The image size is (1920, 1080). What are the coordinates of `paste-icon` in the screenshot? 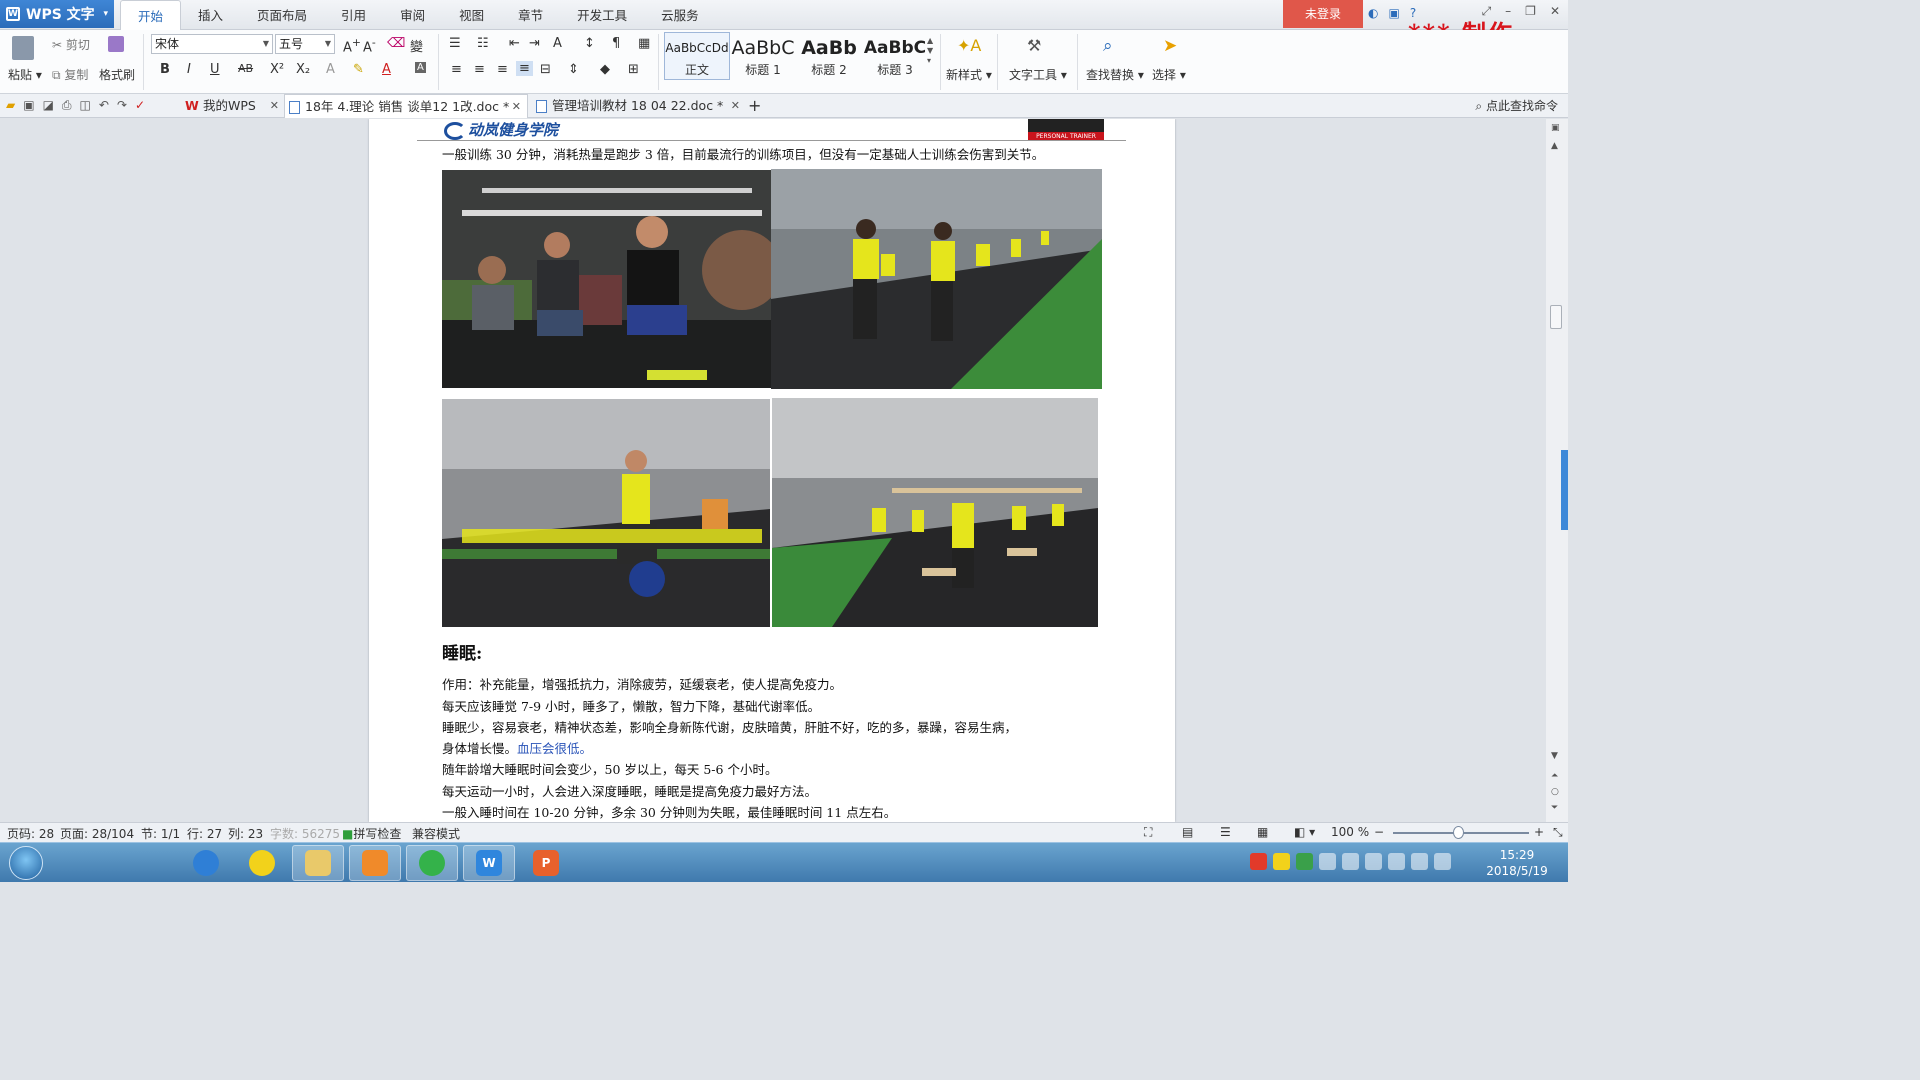 It's located at (23, 49).